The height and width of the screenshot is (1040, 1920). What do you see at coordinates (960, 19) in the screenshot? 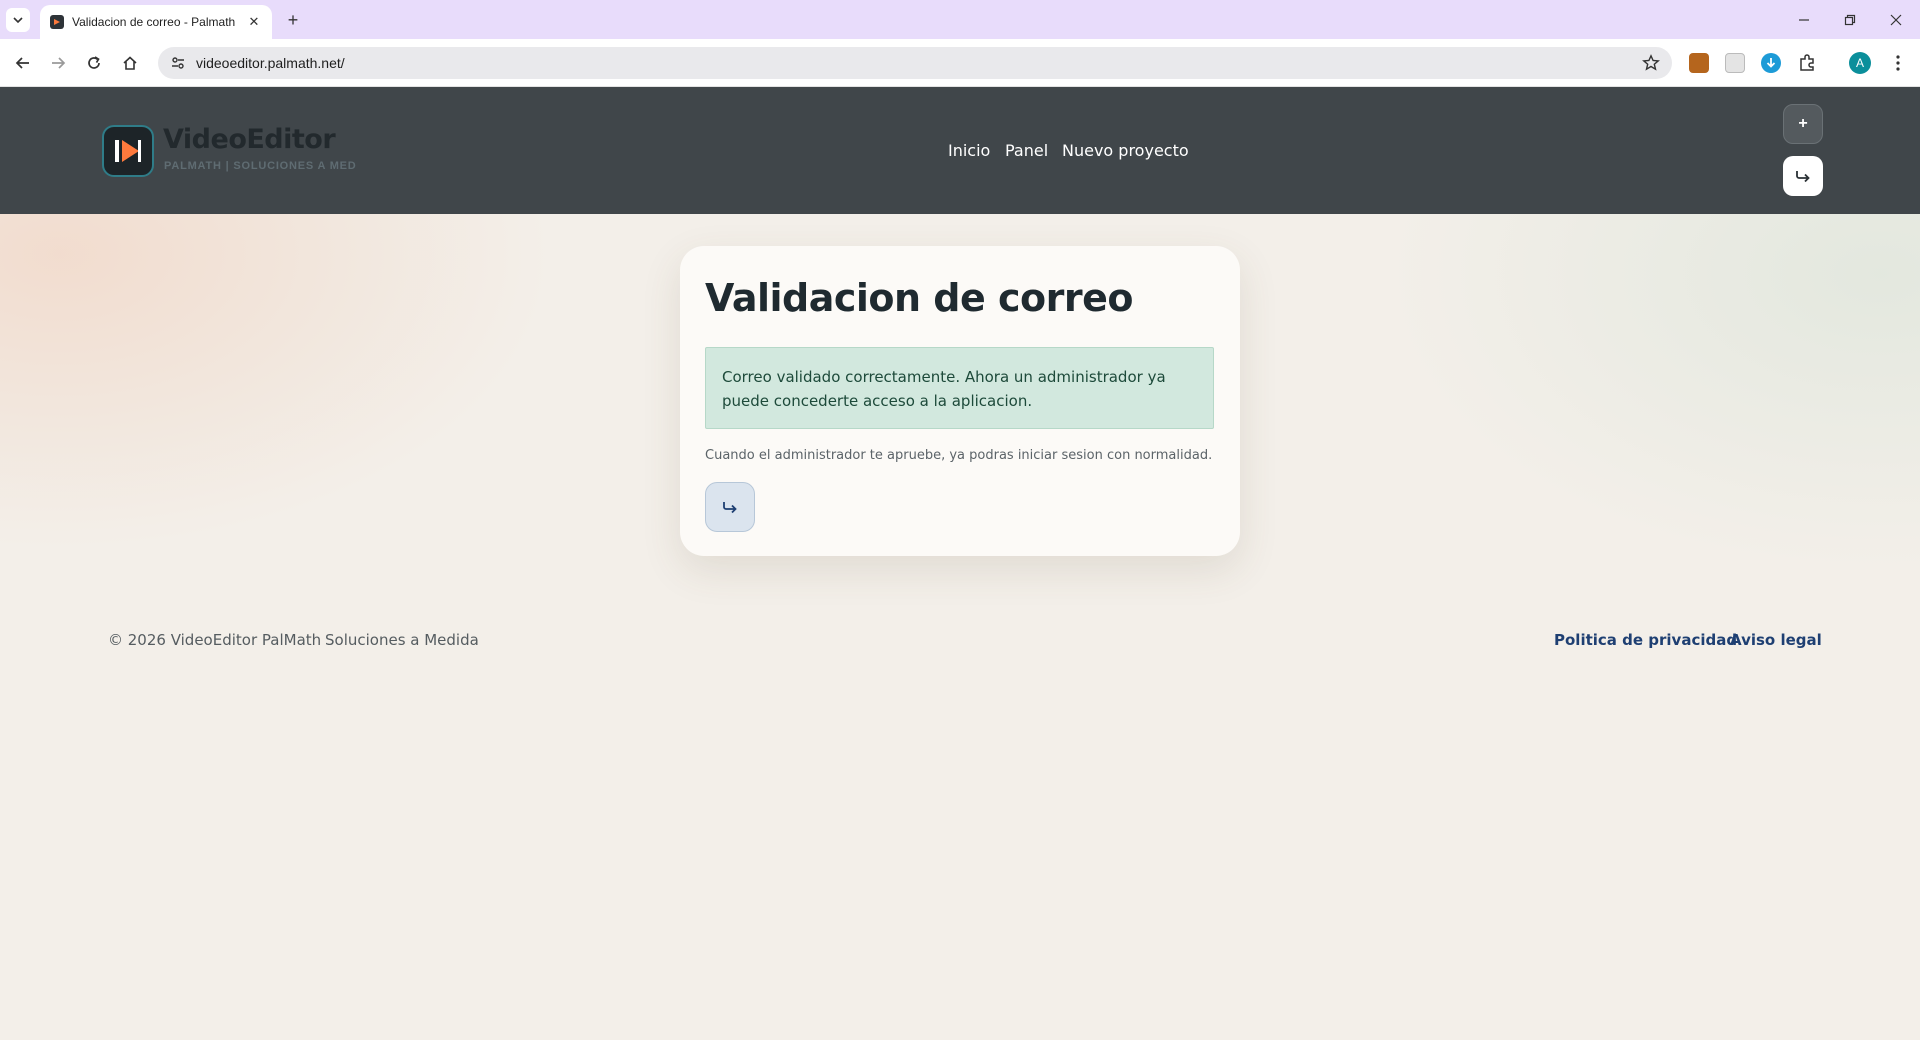
I see `browser-tab-strip: Validacion de correo - Palmath ✕ +` at bounding box center [960, 19].